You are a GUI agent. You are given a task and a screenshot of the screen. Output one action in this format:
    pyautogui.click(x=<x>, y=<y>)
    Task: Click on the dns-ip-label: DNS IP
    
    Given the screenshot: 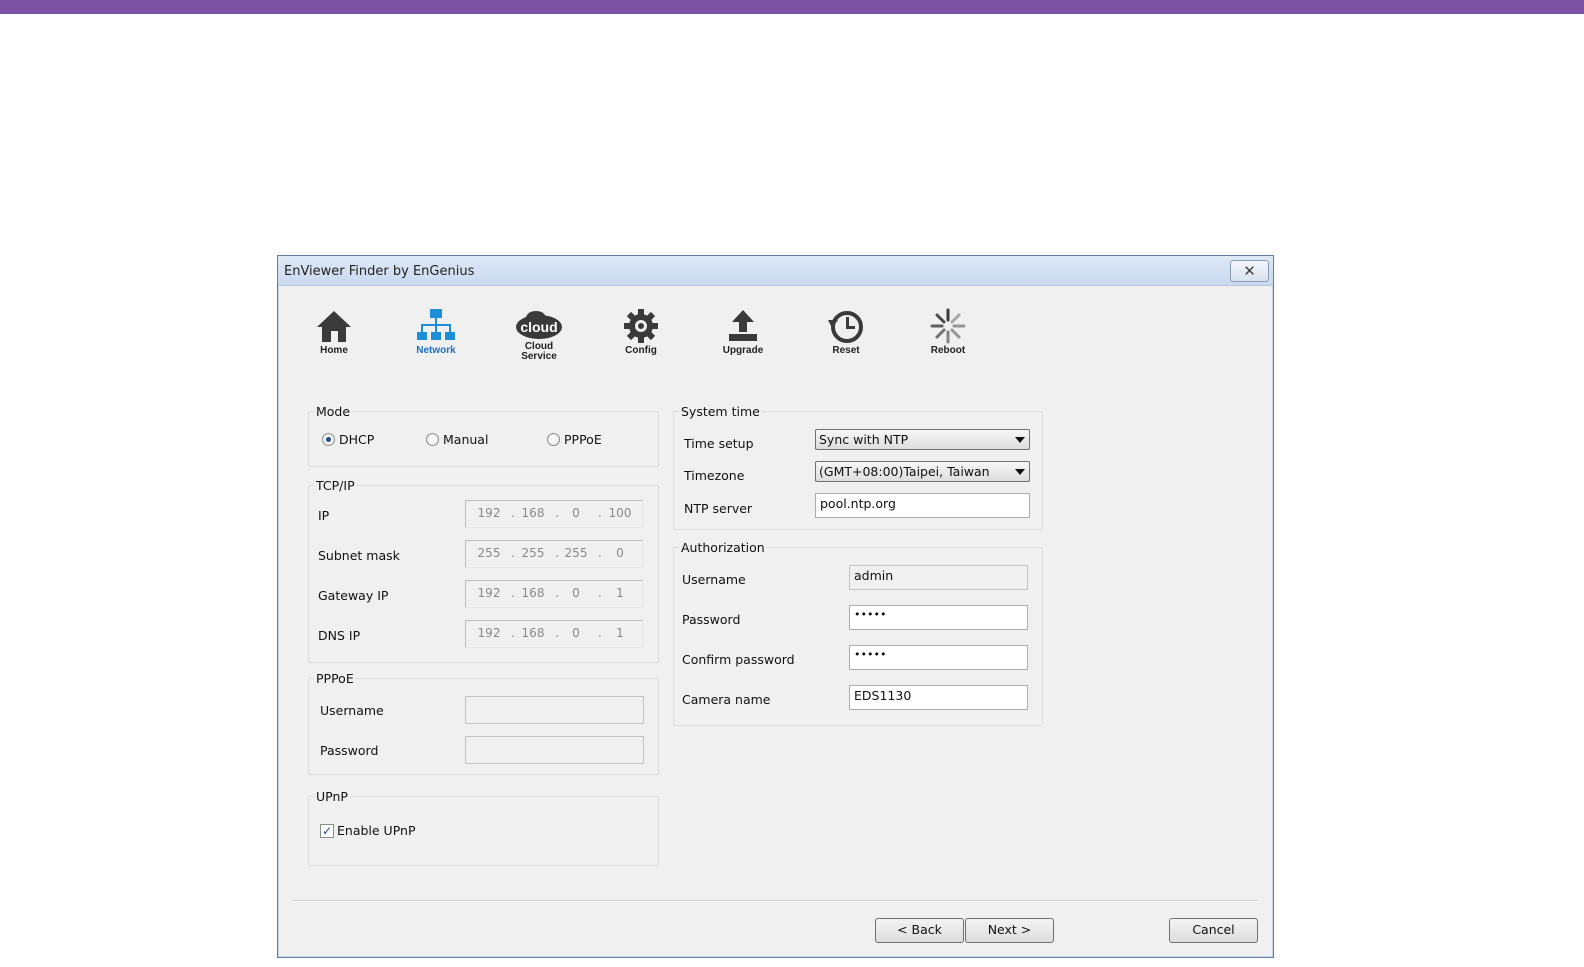 What is the action you would take?
    pyautogui.click(x=339, y=635)
    